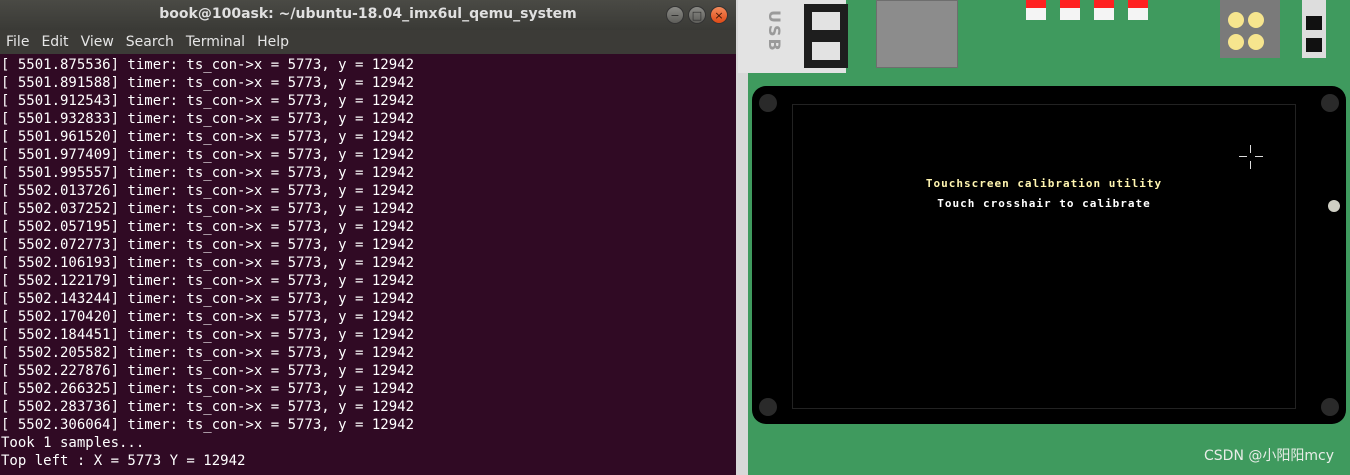  Describe the element at coordinates (215, 42) in the screenshot. I see `menu-terminal: Terminal` at that location.